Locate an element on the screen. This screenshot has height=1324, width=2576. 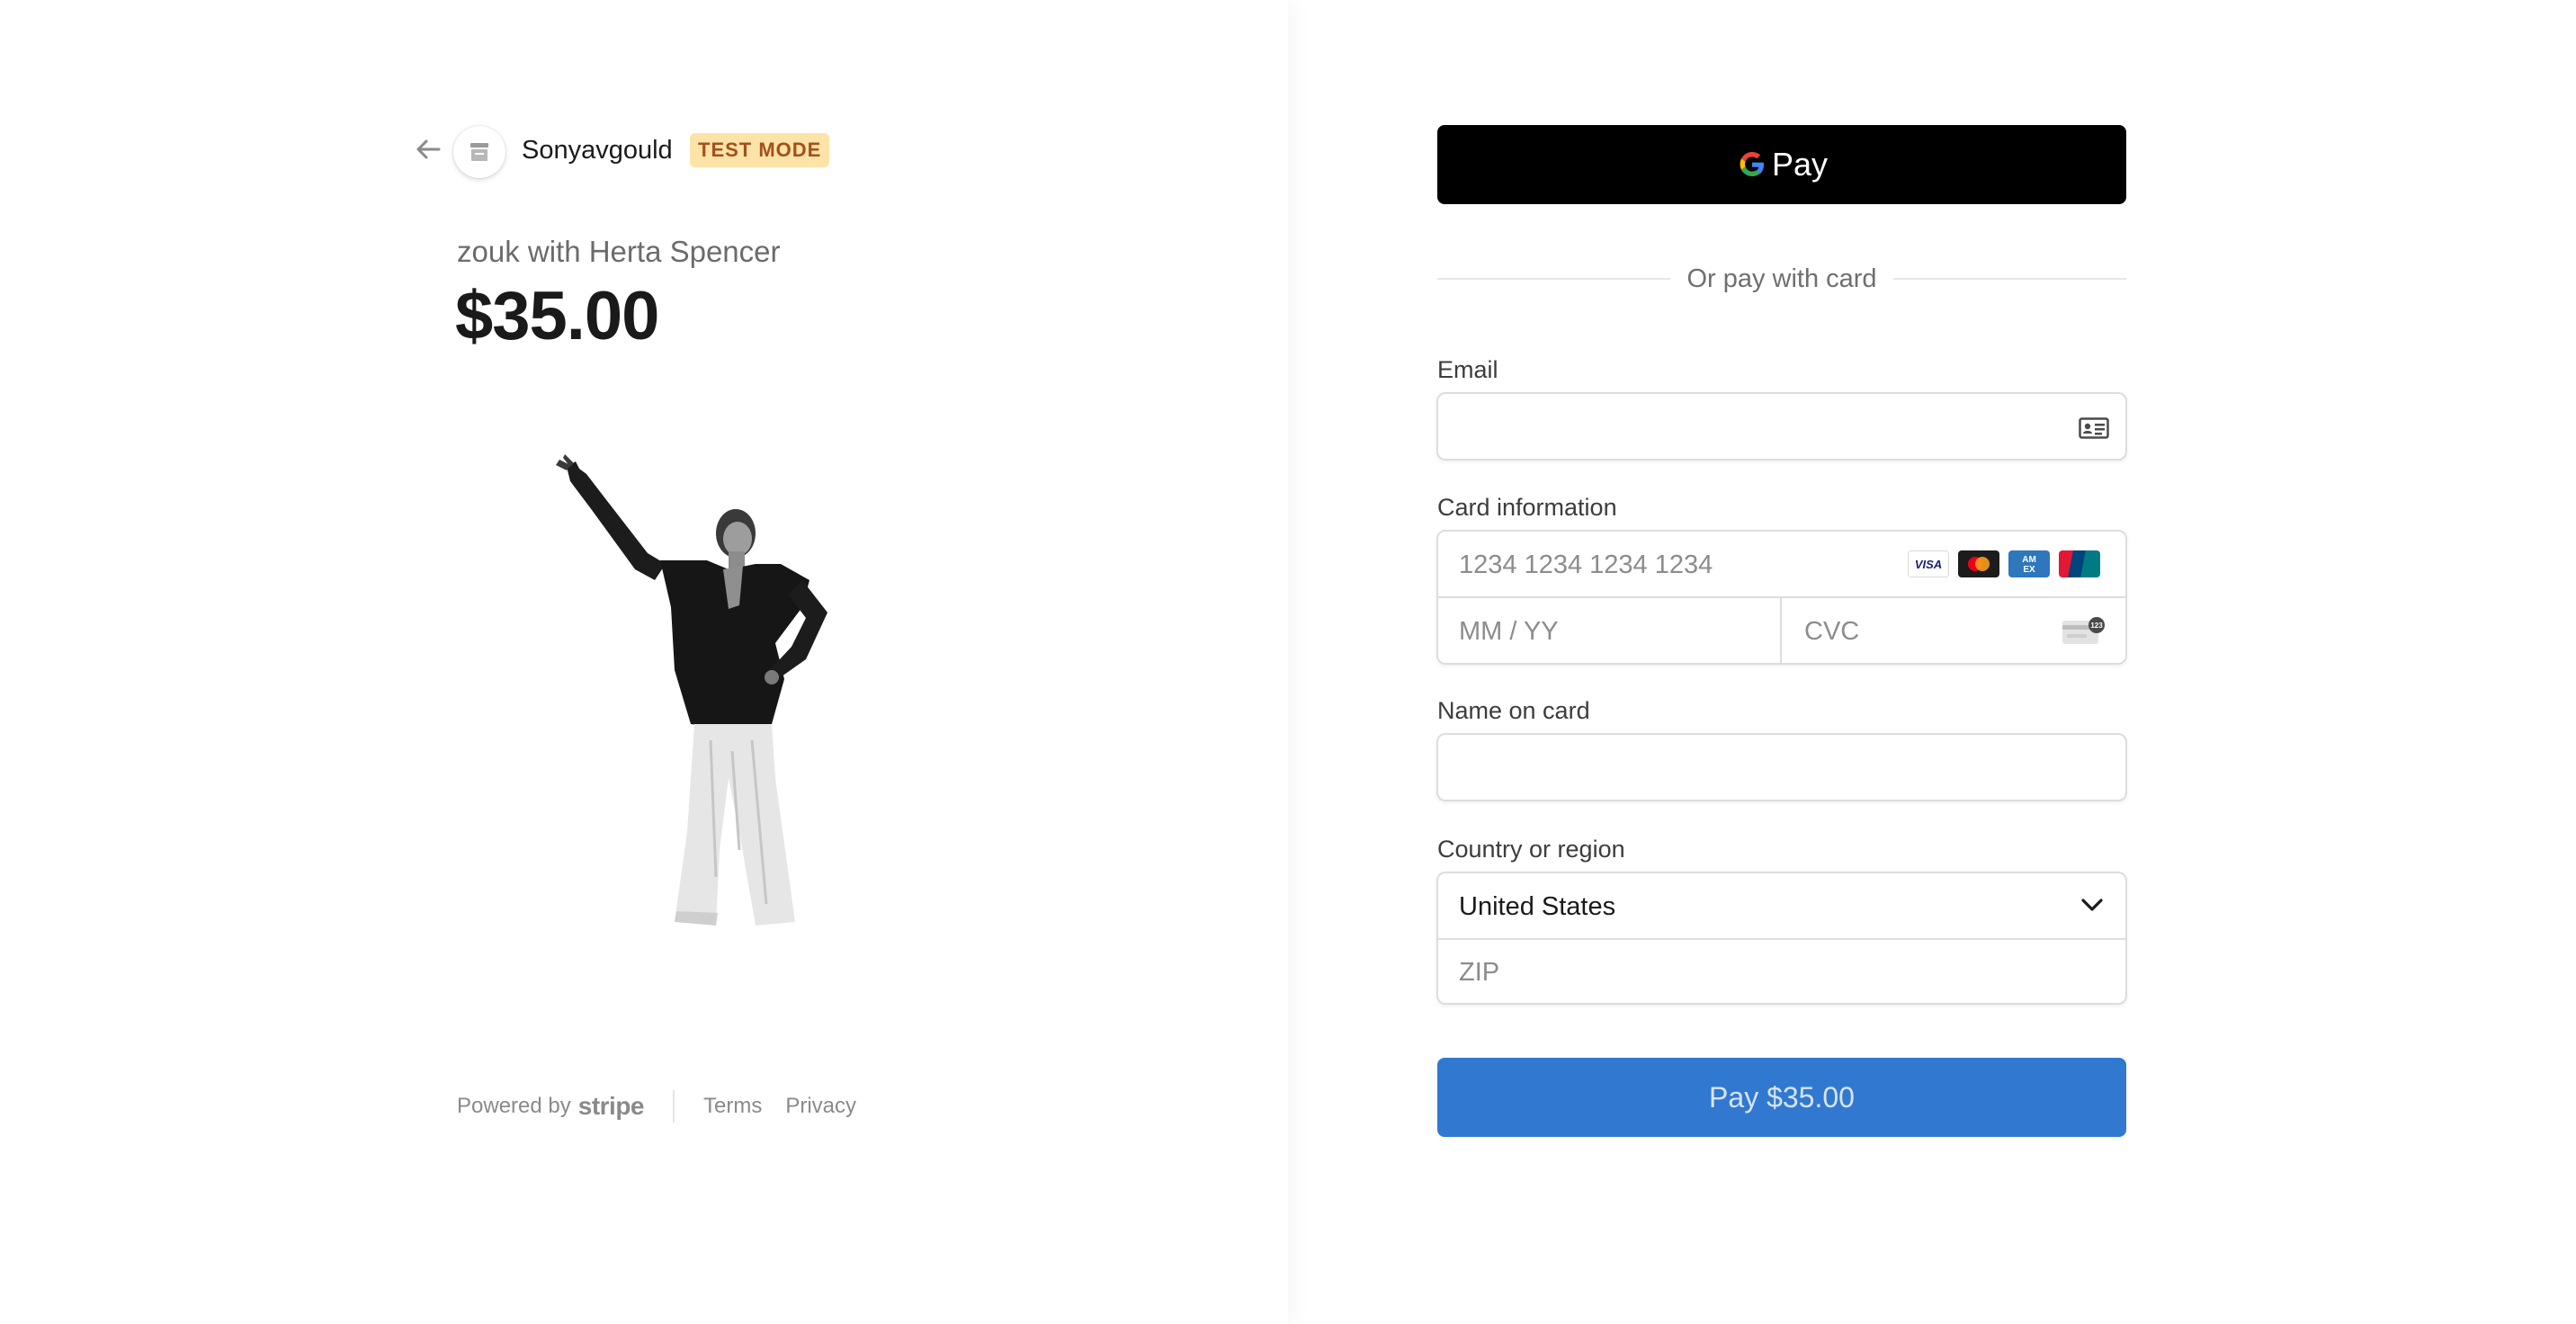
card-number-input: 1234 1234 1234 1234 is located at coordinates (1586, 565).